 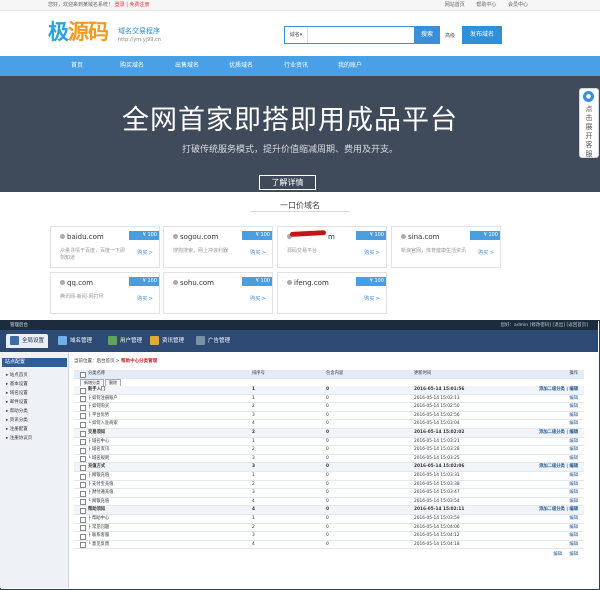 What do you see at coordinates (125, 341) in the screenshot?
I see `tab-user-manage: 用户管理` at bounding box center [125, 341].